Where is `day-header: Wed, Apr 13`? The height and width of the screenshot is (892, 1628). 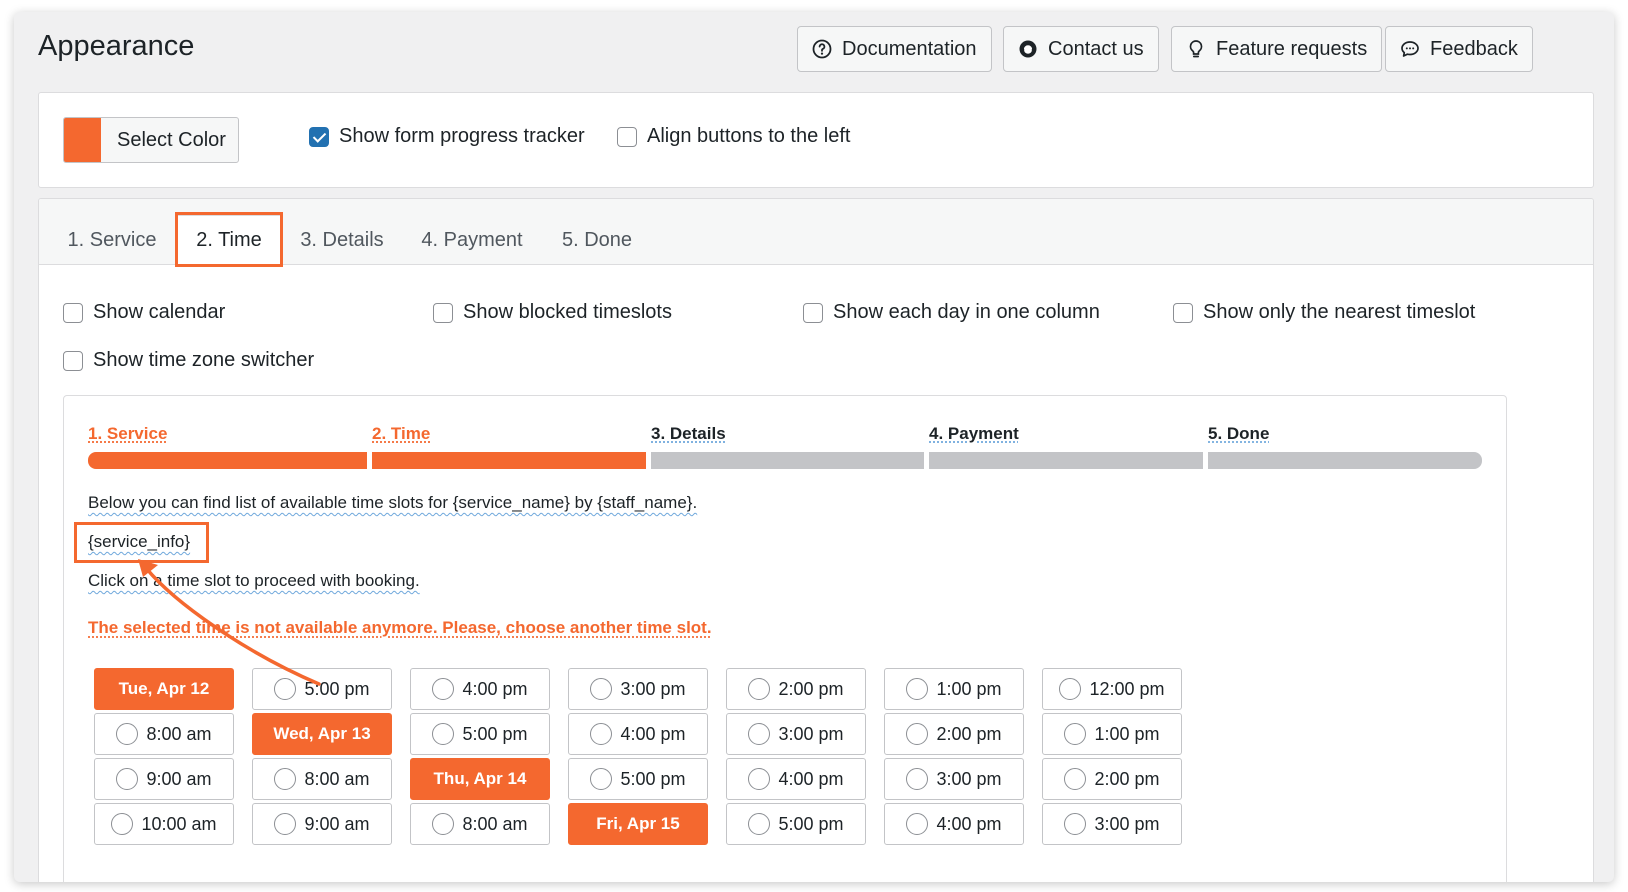
day-header: Wed, Apr 13 is located at coordinates (322, 734).